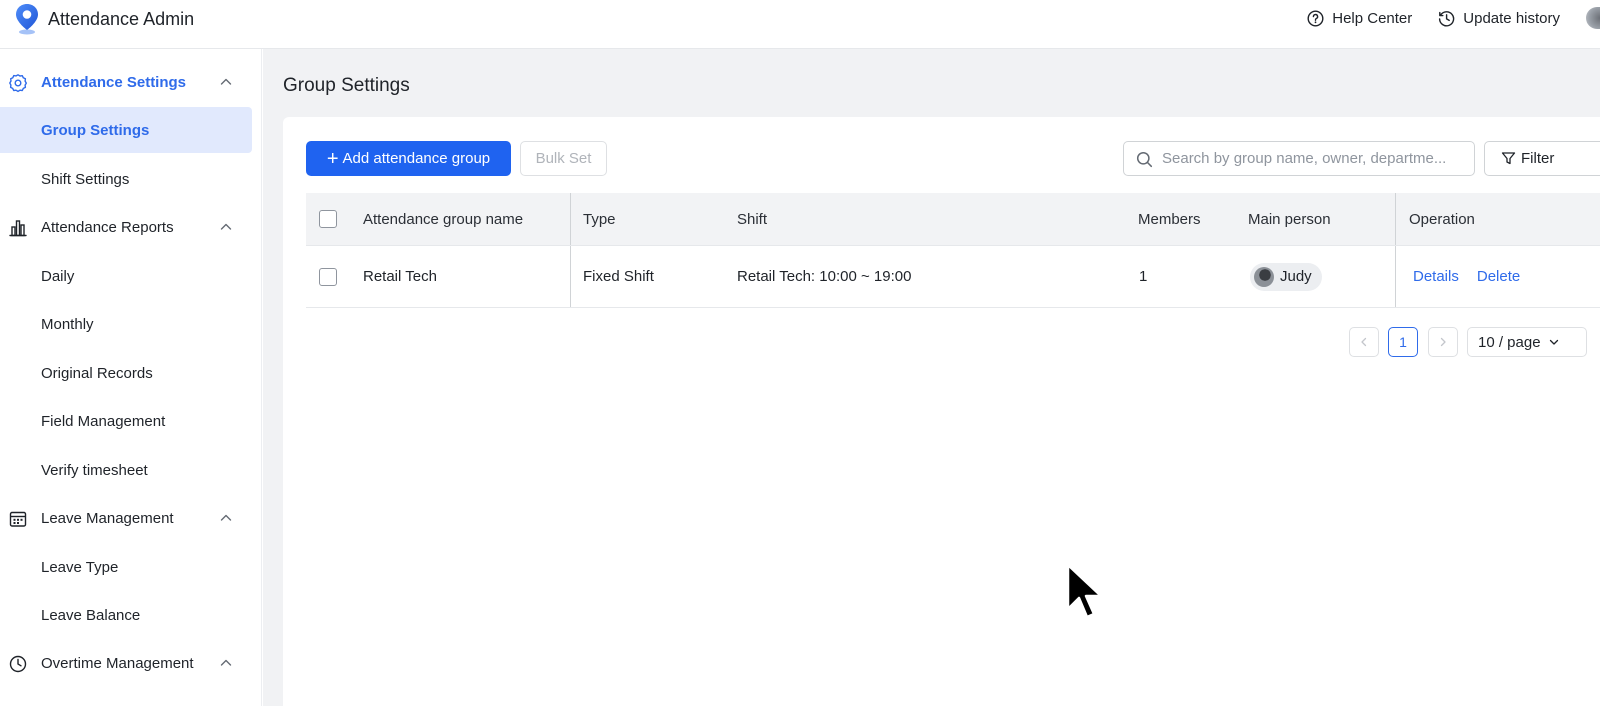 The width and height of the screenshot is (1600, 706). Describe the element at coordinates (27, 19) in the screenshot. I see `location-pin-logo-icon` at that location.